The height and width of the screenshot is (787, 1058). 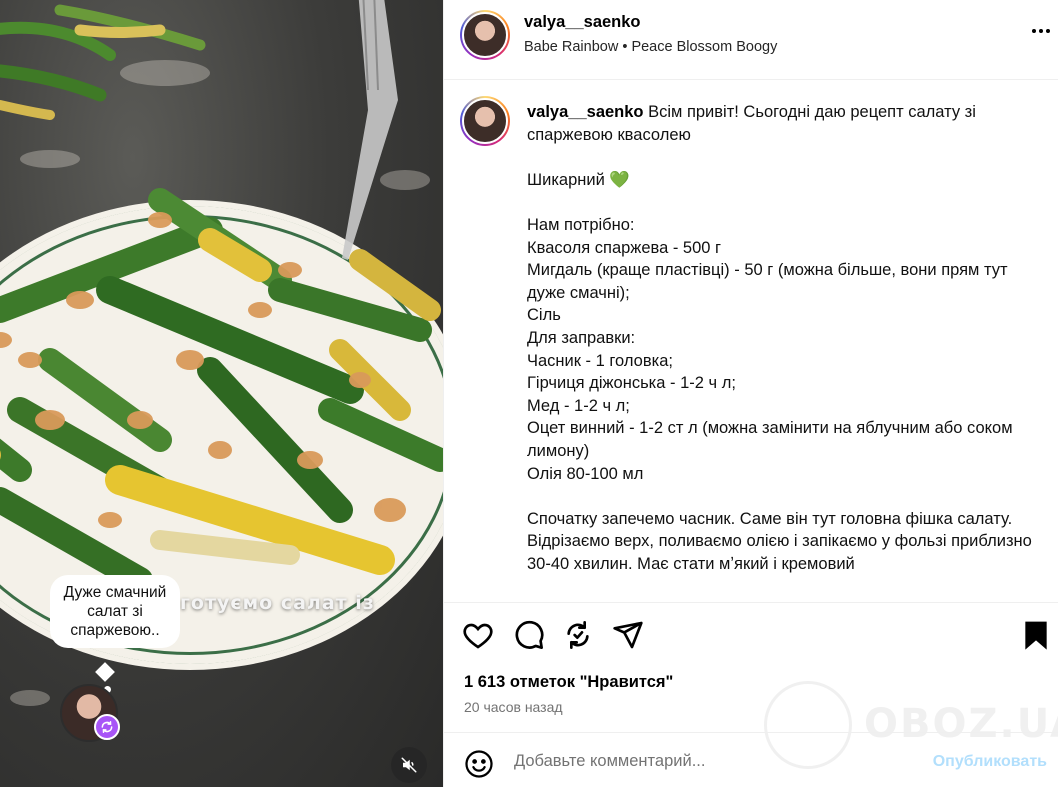 I want to click on background-beans, so click(x=103, y=62).